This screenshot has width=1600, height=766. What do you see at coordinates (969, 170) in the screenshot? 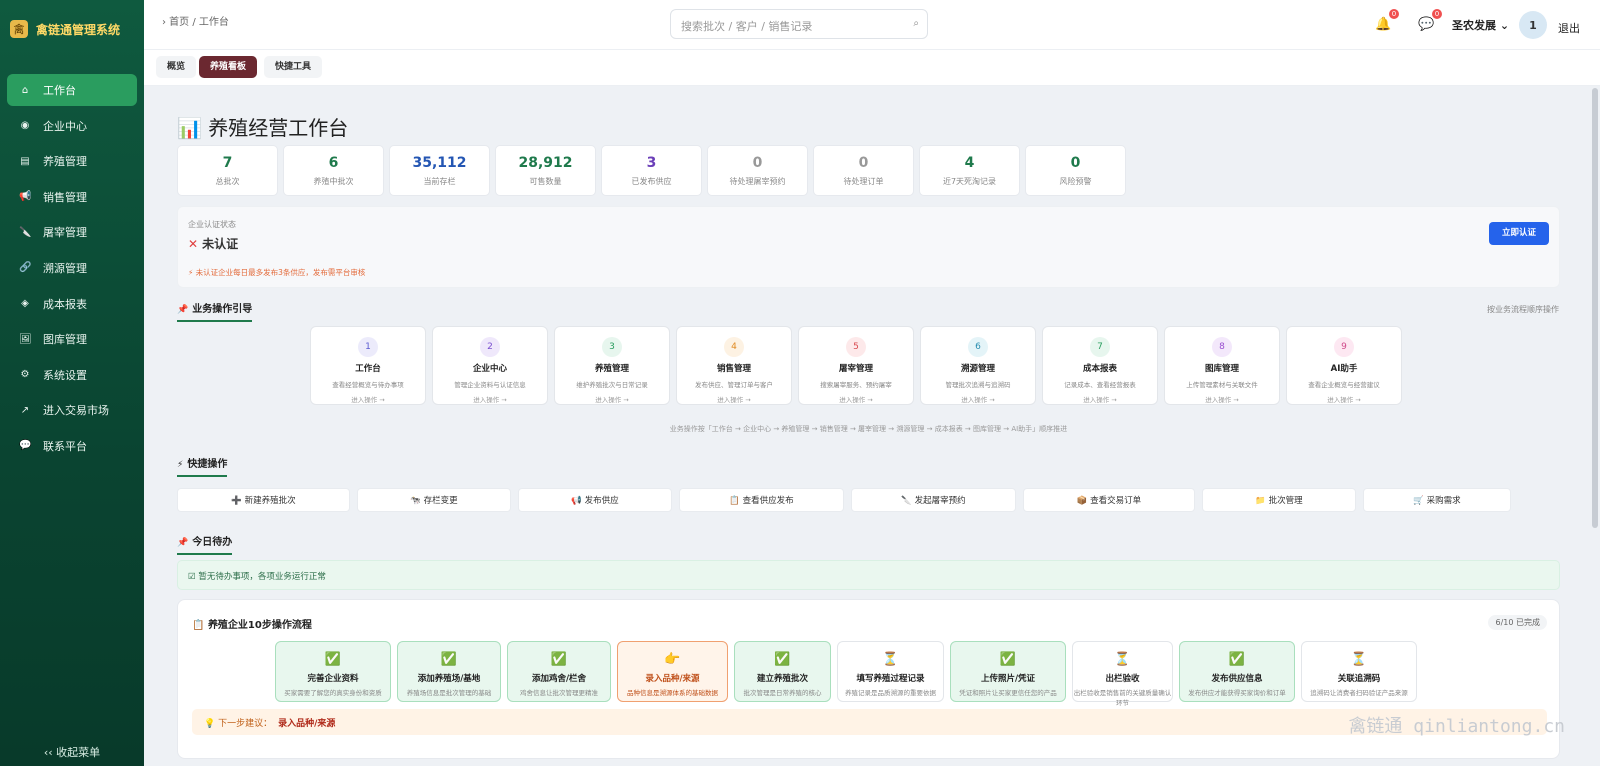
I see `stat-card: 4 近7天死淘记录` at bounding box center [969, 170].